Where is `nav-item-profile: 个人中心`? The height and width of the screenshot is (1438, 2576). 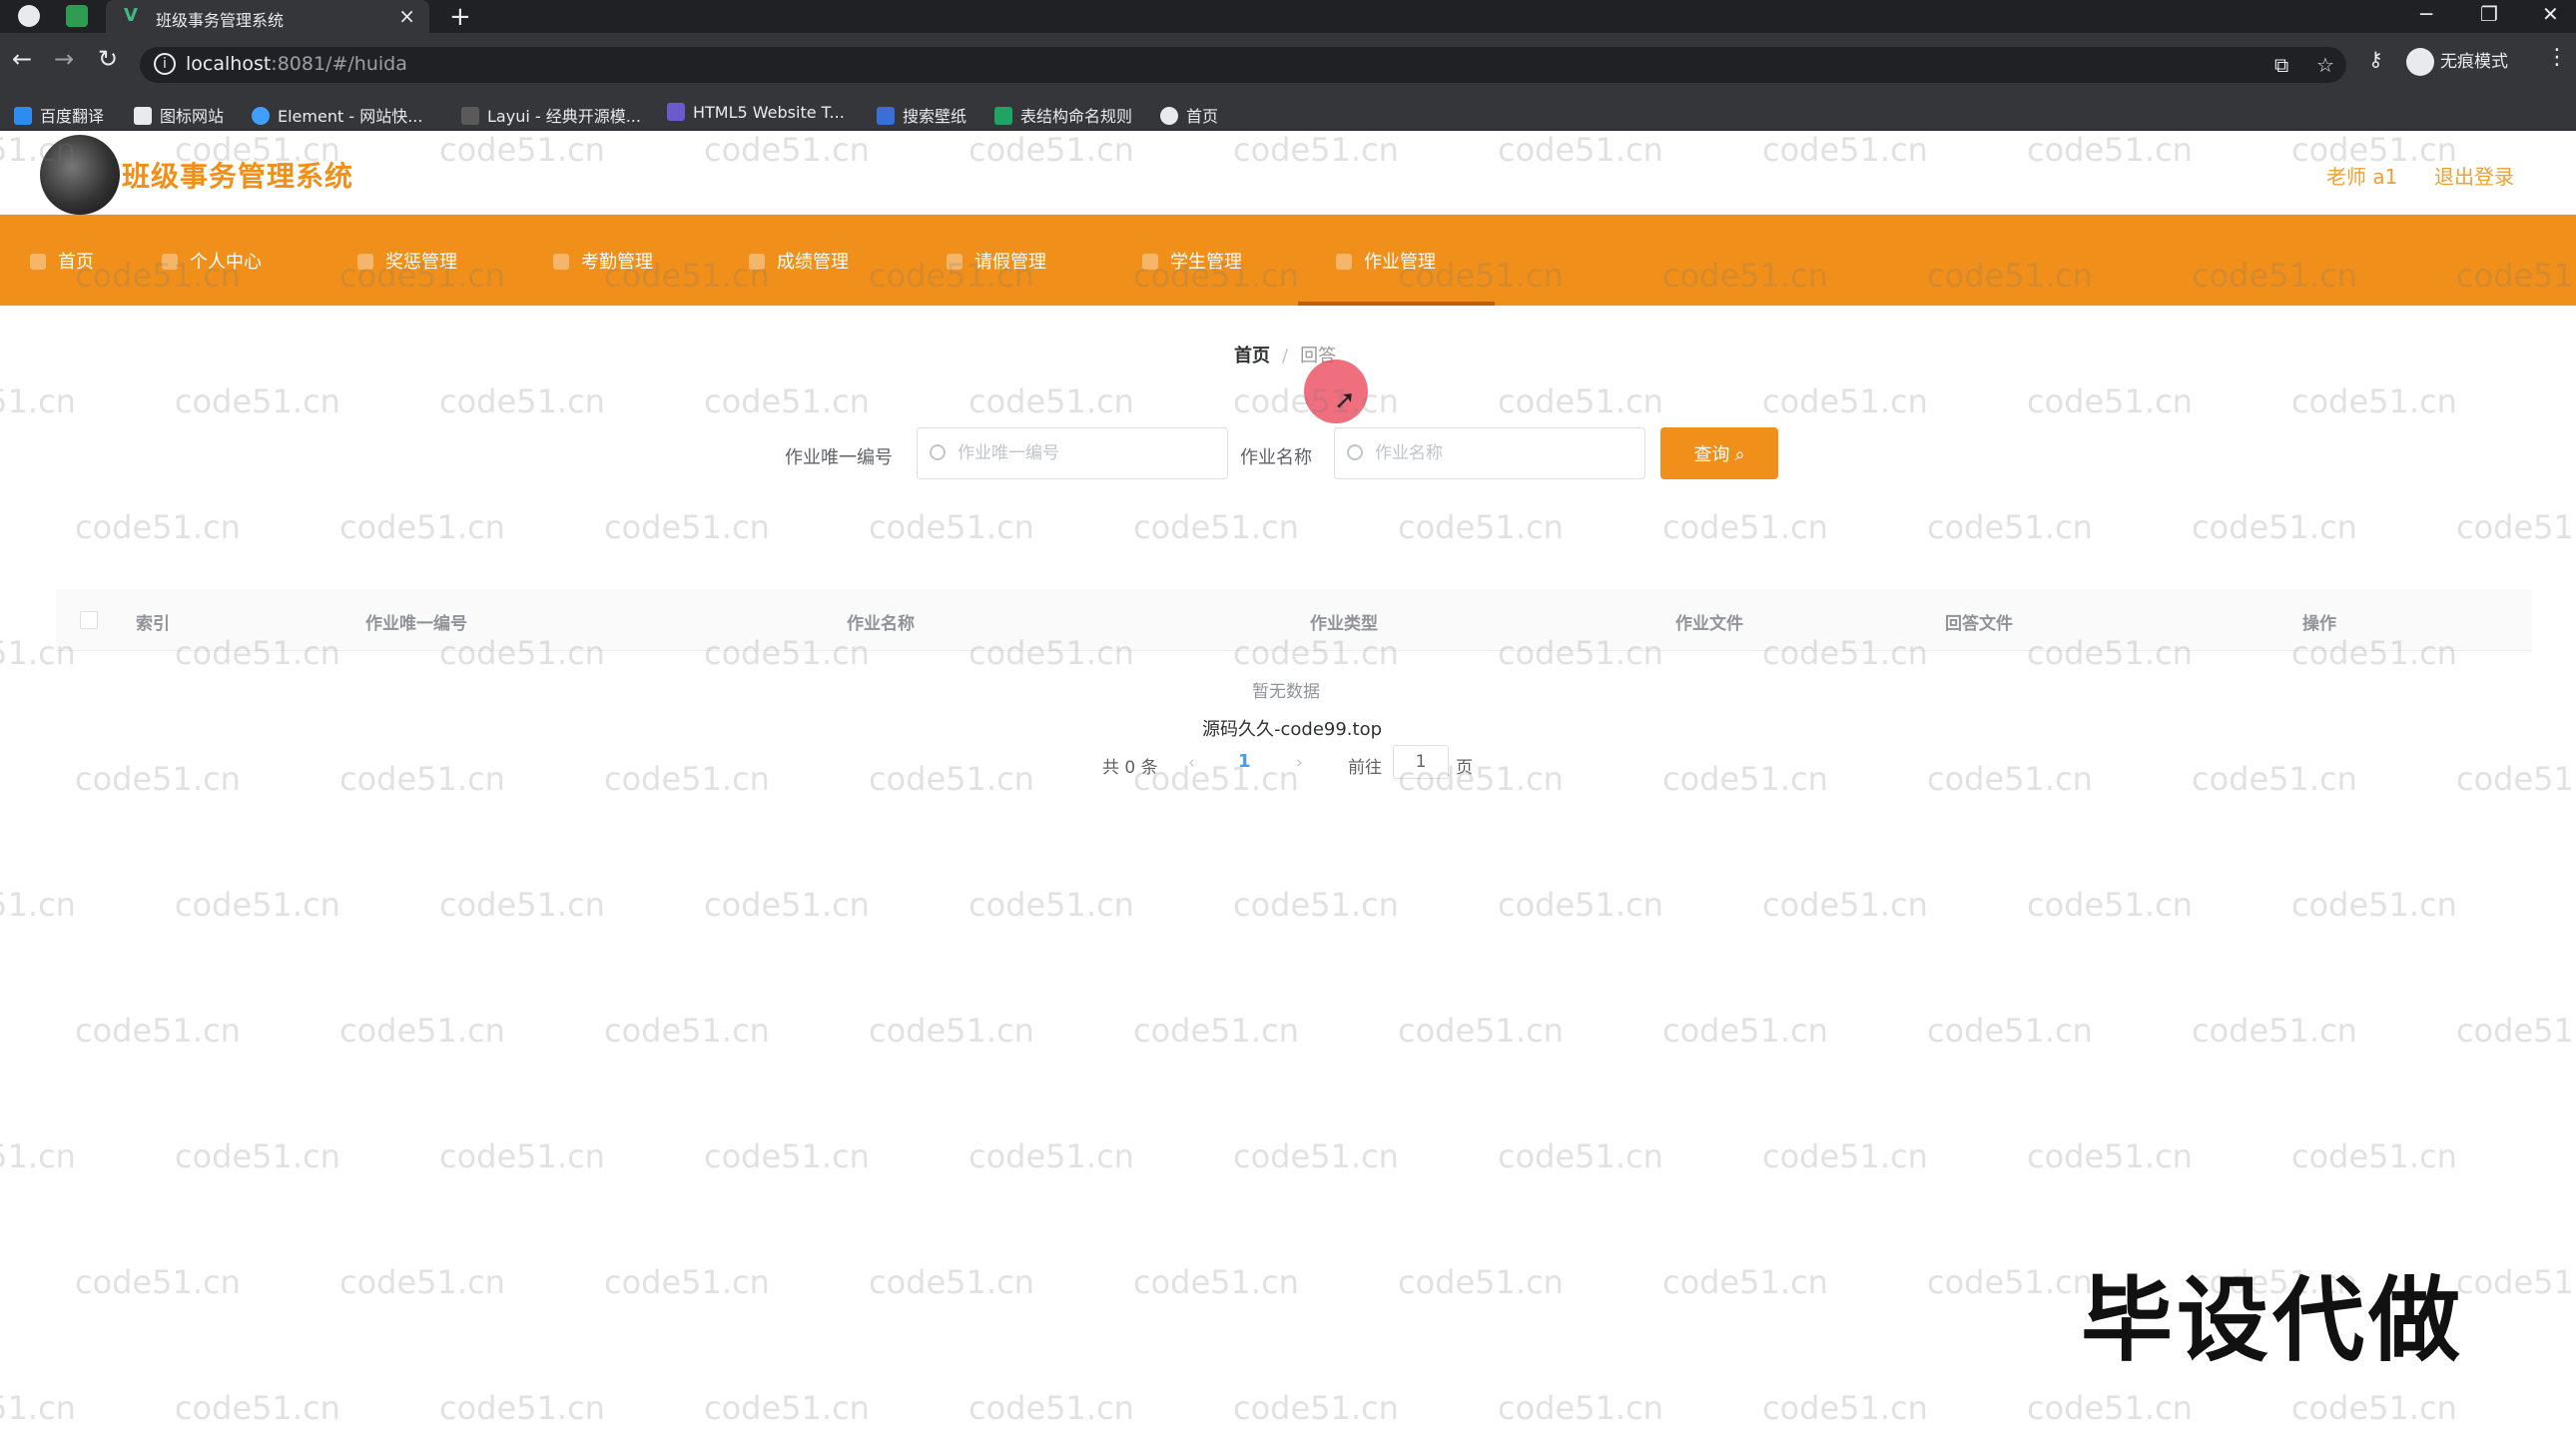
nav-item-profile: 个人中心 is located at coordinates (212, 261).